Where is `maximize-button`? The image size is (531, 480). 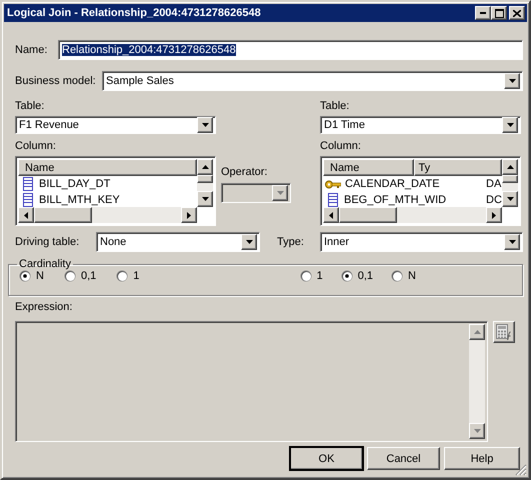
maximize-button is located at coordinates (499, 13).